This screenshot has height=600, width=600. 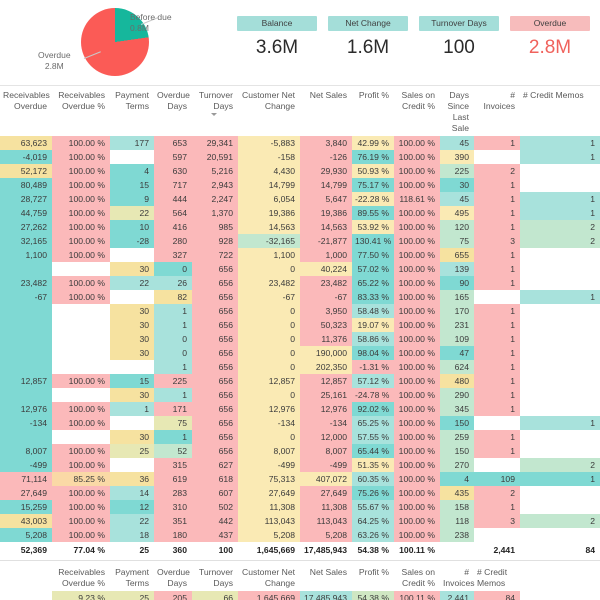 I want to click on table-cell: 25,161, so click(x=326, y=395).